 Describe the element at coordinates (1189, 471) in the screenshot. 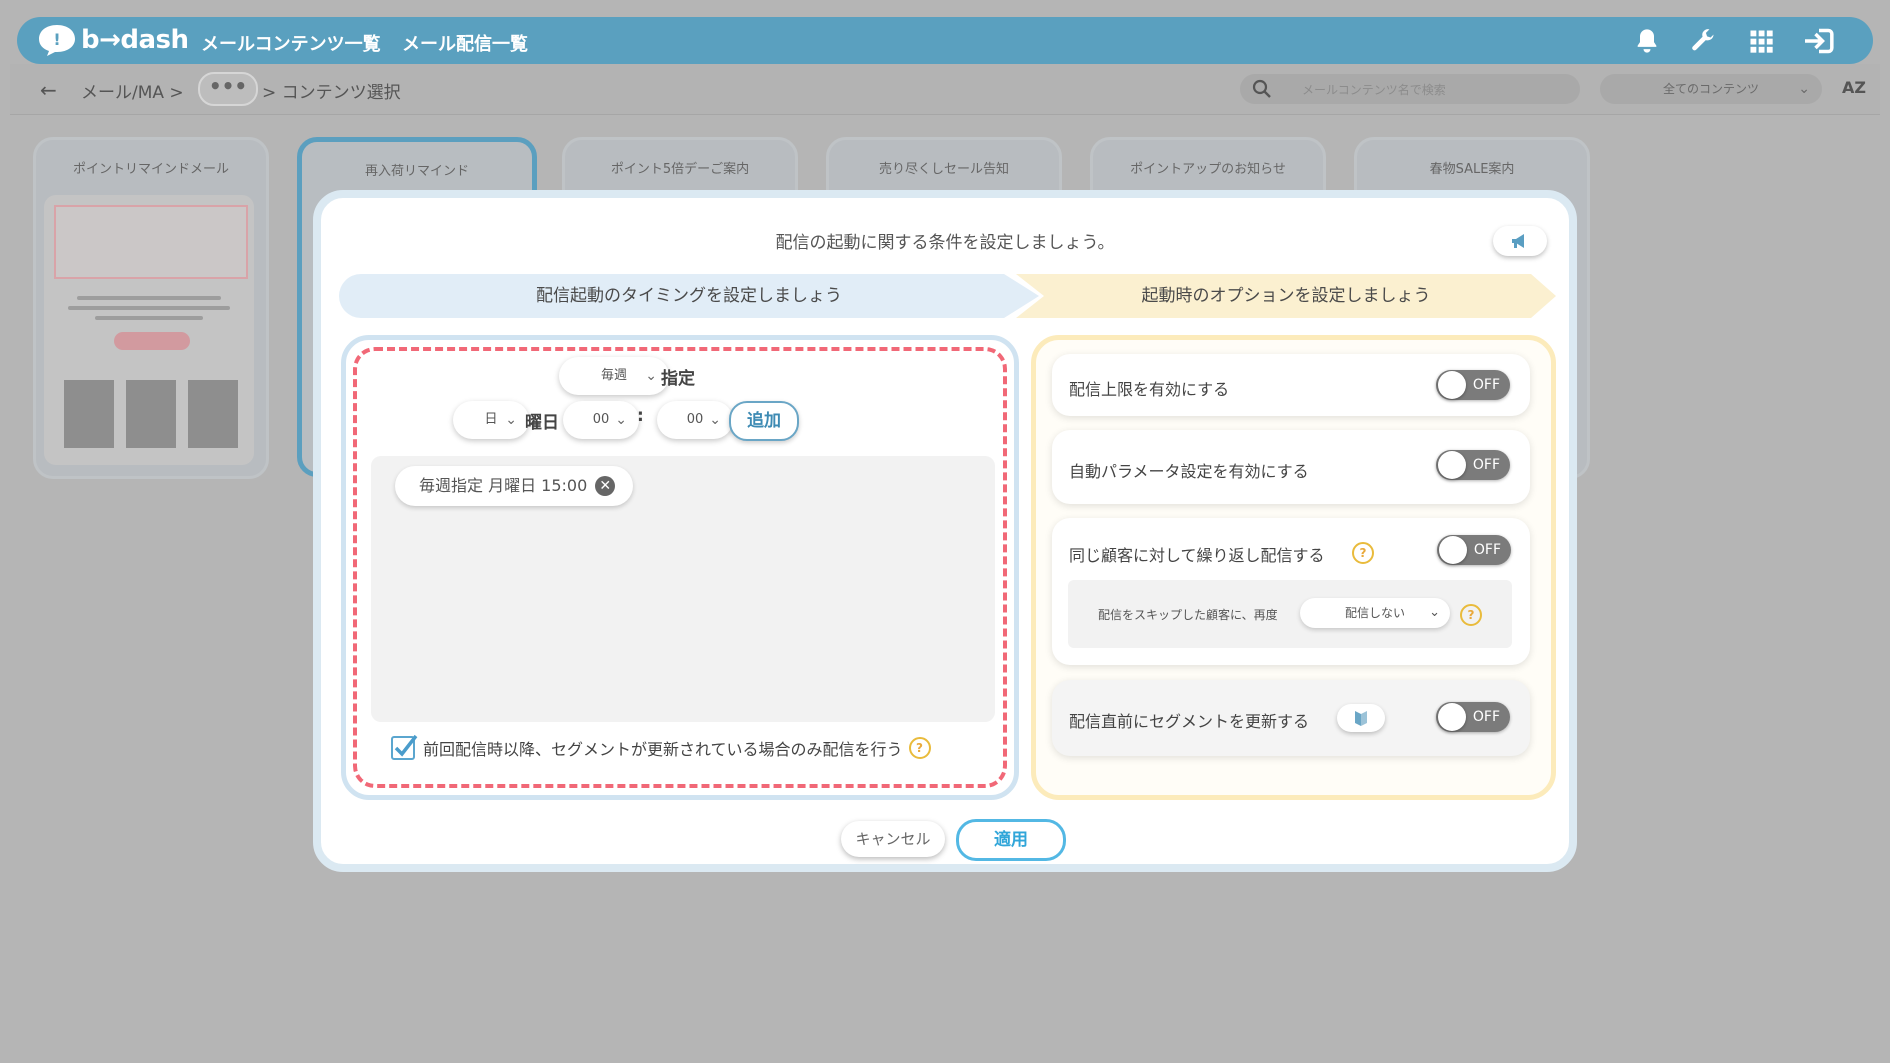

I see `option-label: 自動パラメータ設定を有効にする` at that location.